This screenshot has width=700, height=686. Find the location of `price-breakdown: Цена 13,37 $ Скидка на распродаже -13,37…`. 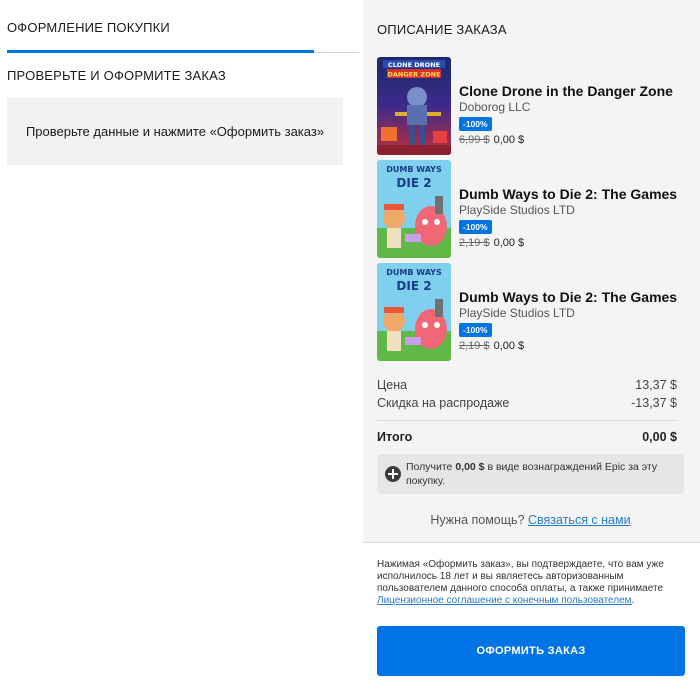

price-breakdown: Цена 13,37 $ Скидка на распродаже -13,37… is located at coordinates (527, 396).